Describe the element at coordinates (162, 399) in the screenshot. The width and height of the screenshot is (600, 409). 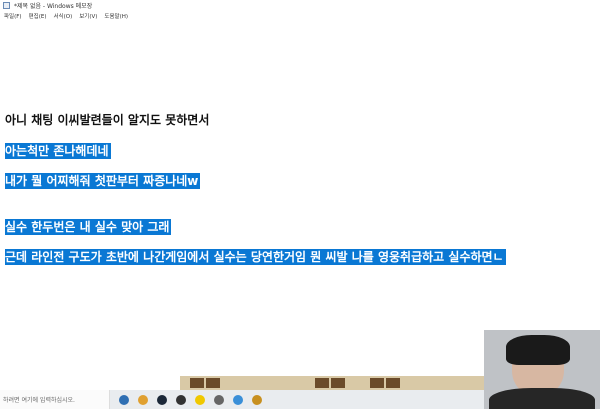
I see `steam-icon` at that location.